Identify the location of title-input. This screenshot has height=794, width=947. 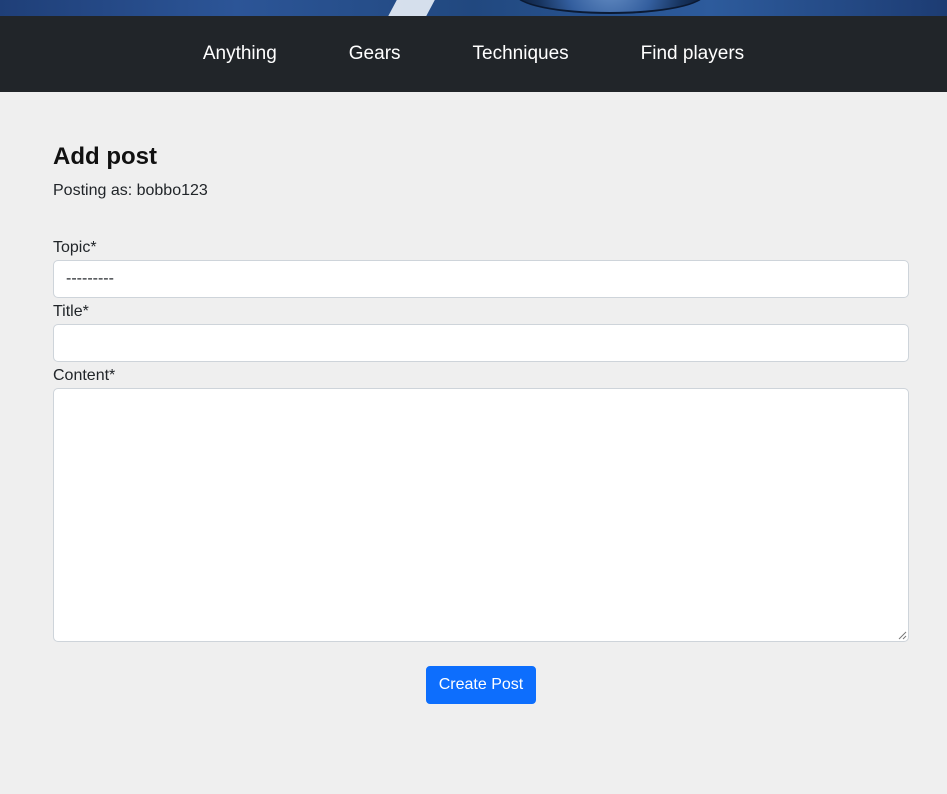
(481, 343).